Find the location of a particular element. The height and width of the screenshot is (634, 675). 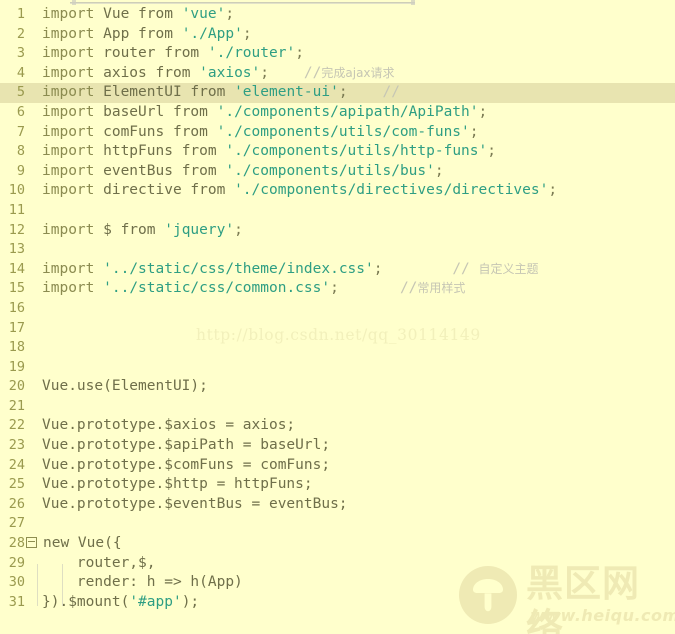

token-plain: baseUrl from is located at coordinates (155, 111).